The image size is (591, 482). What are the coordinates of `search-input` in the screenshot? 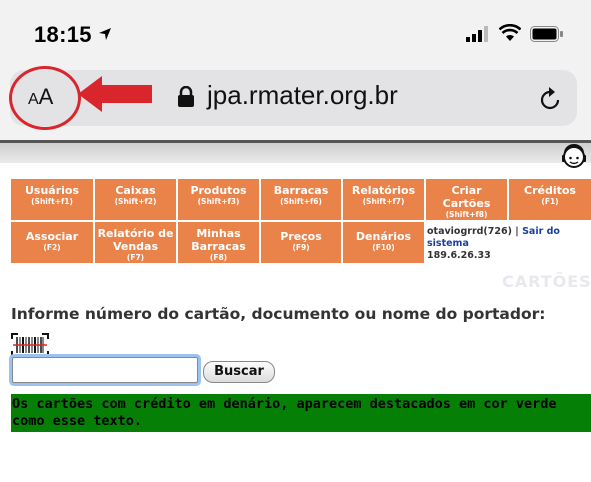 It's located at (105, 370).